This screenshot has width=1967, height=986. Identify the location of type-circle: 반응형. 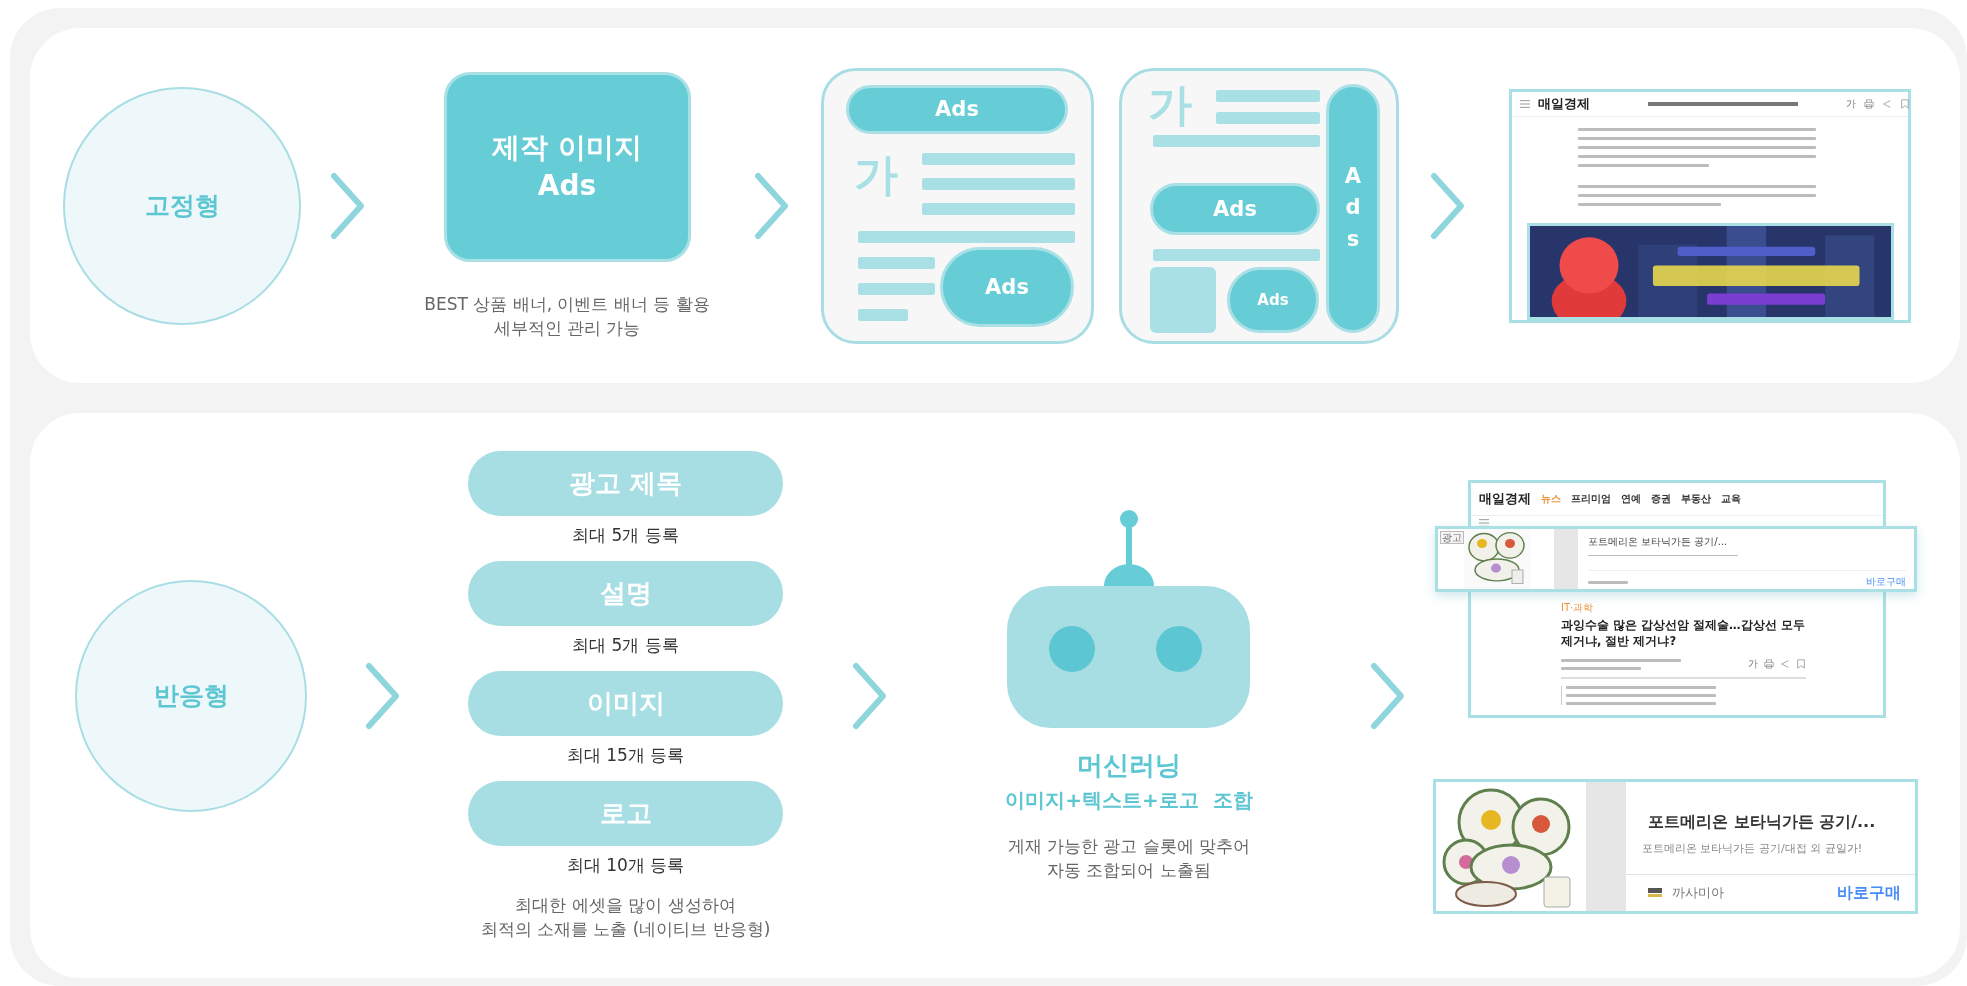
(191, 695).